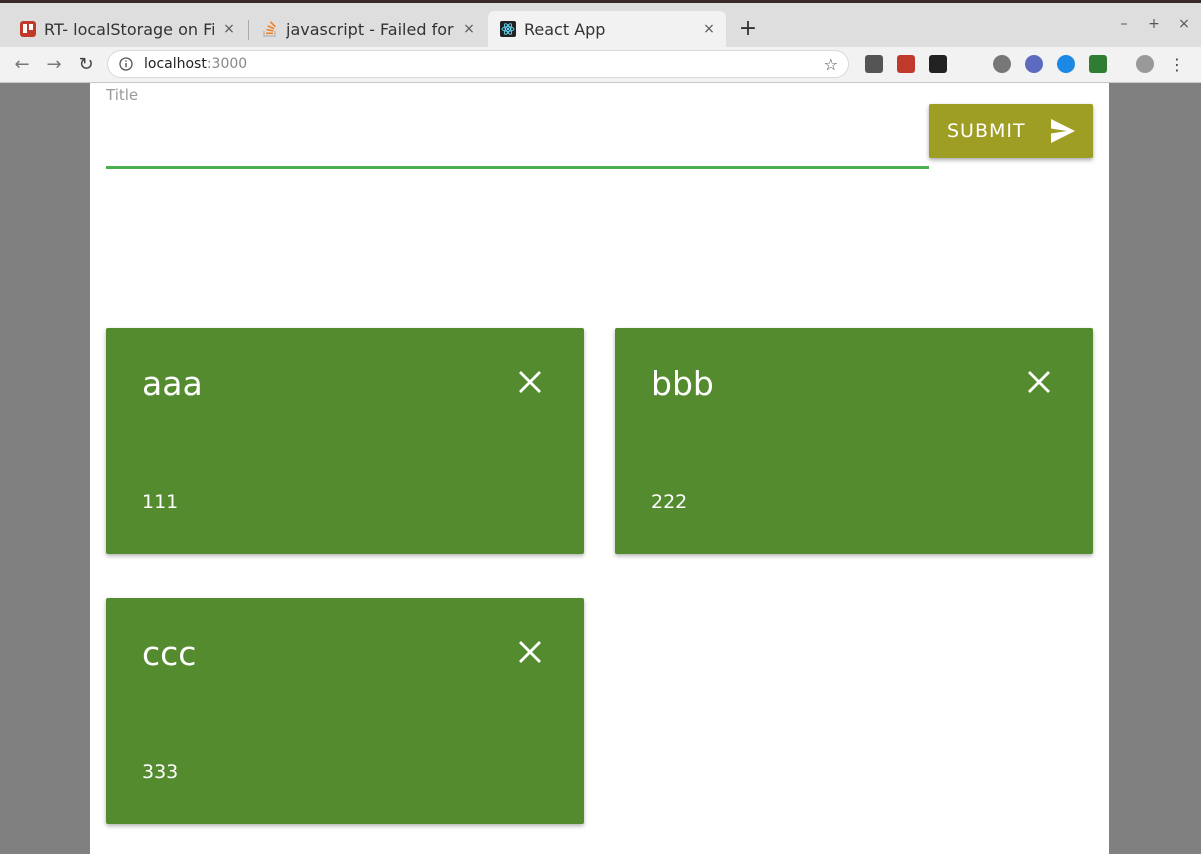  What do you see at coordinates (270, 29) in the screenshot?
I see `stackoverflow-icon` at bounding box center [270, 29].